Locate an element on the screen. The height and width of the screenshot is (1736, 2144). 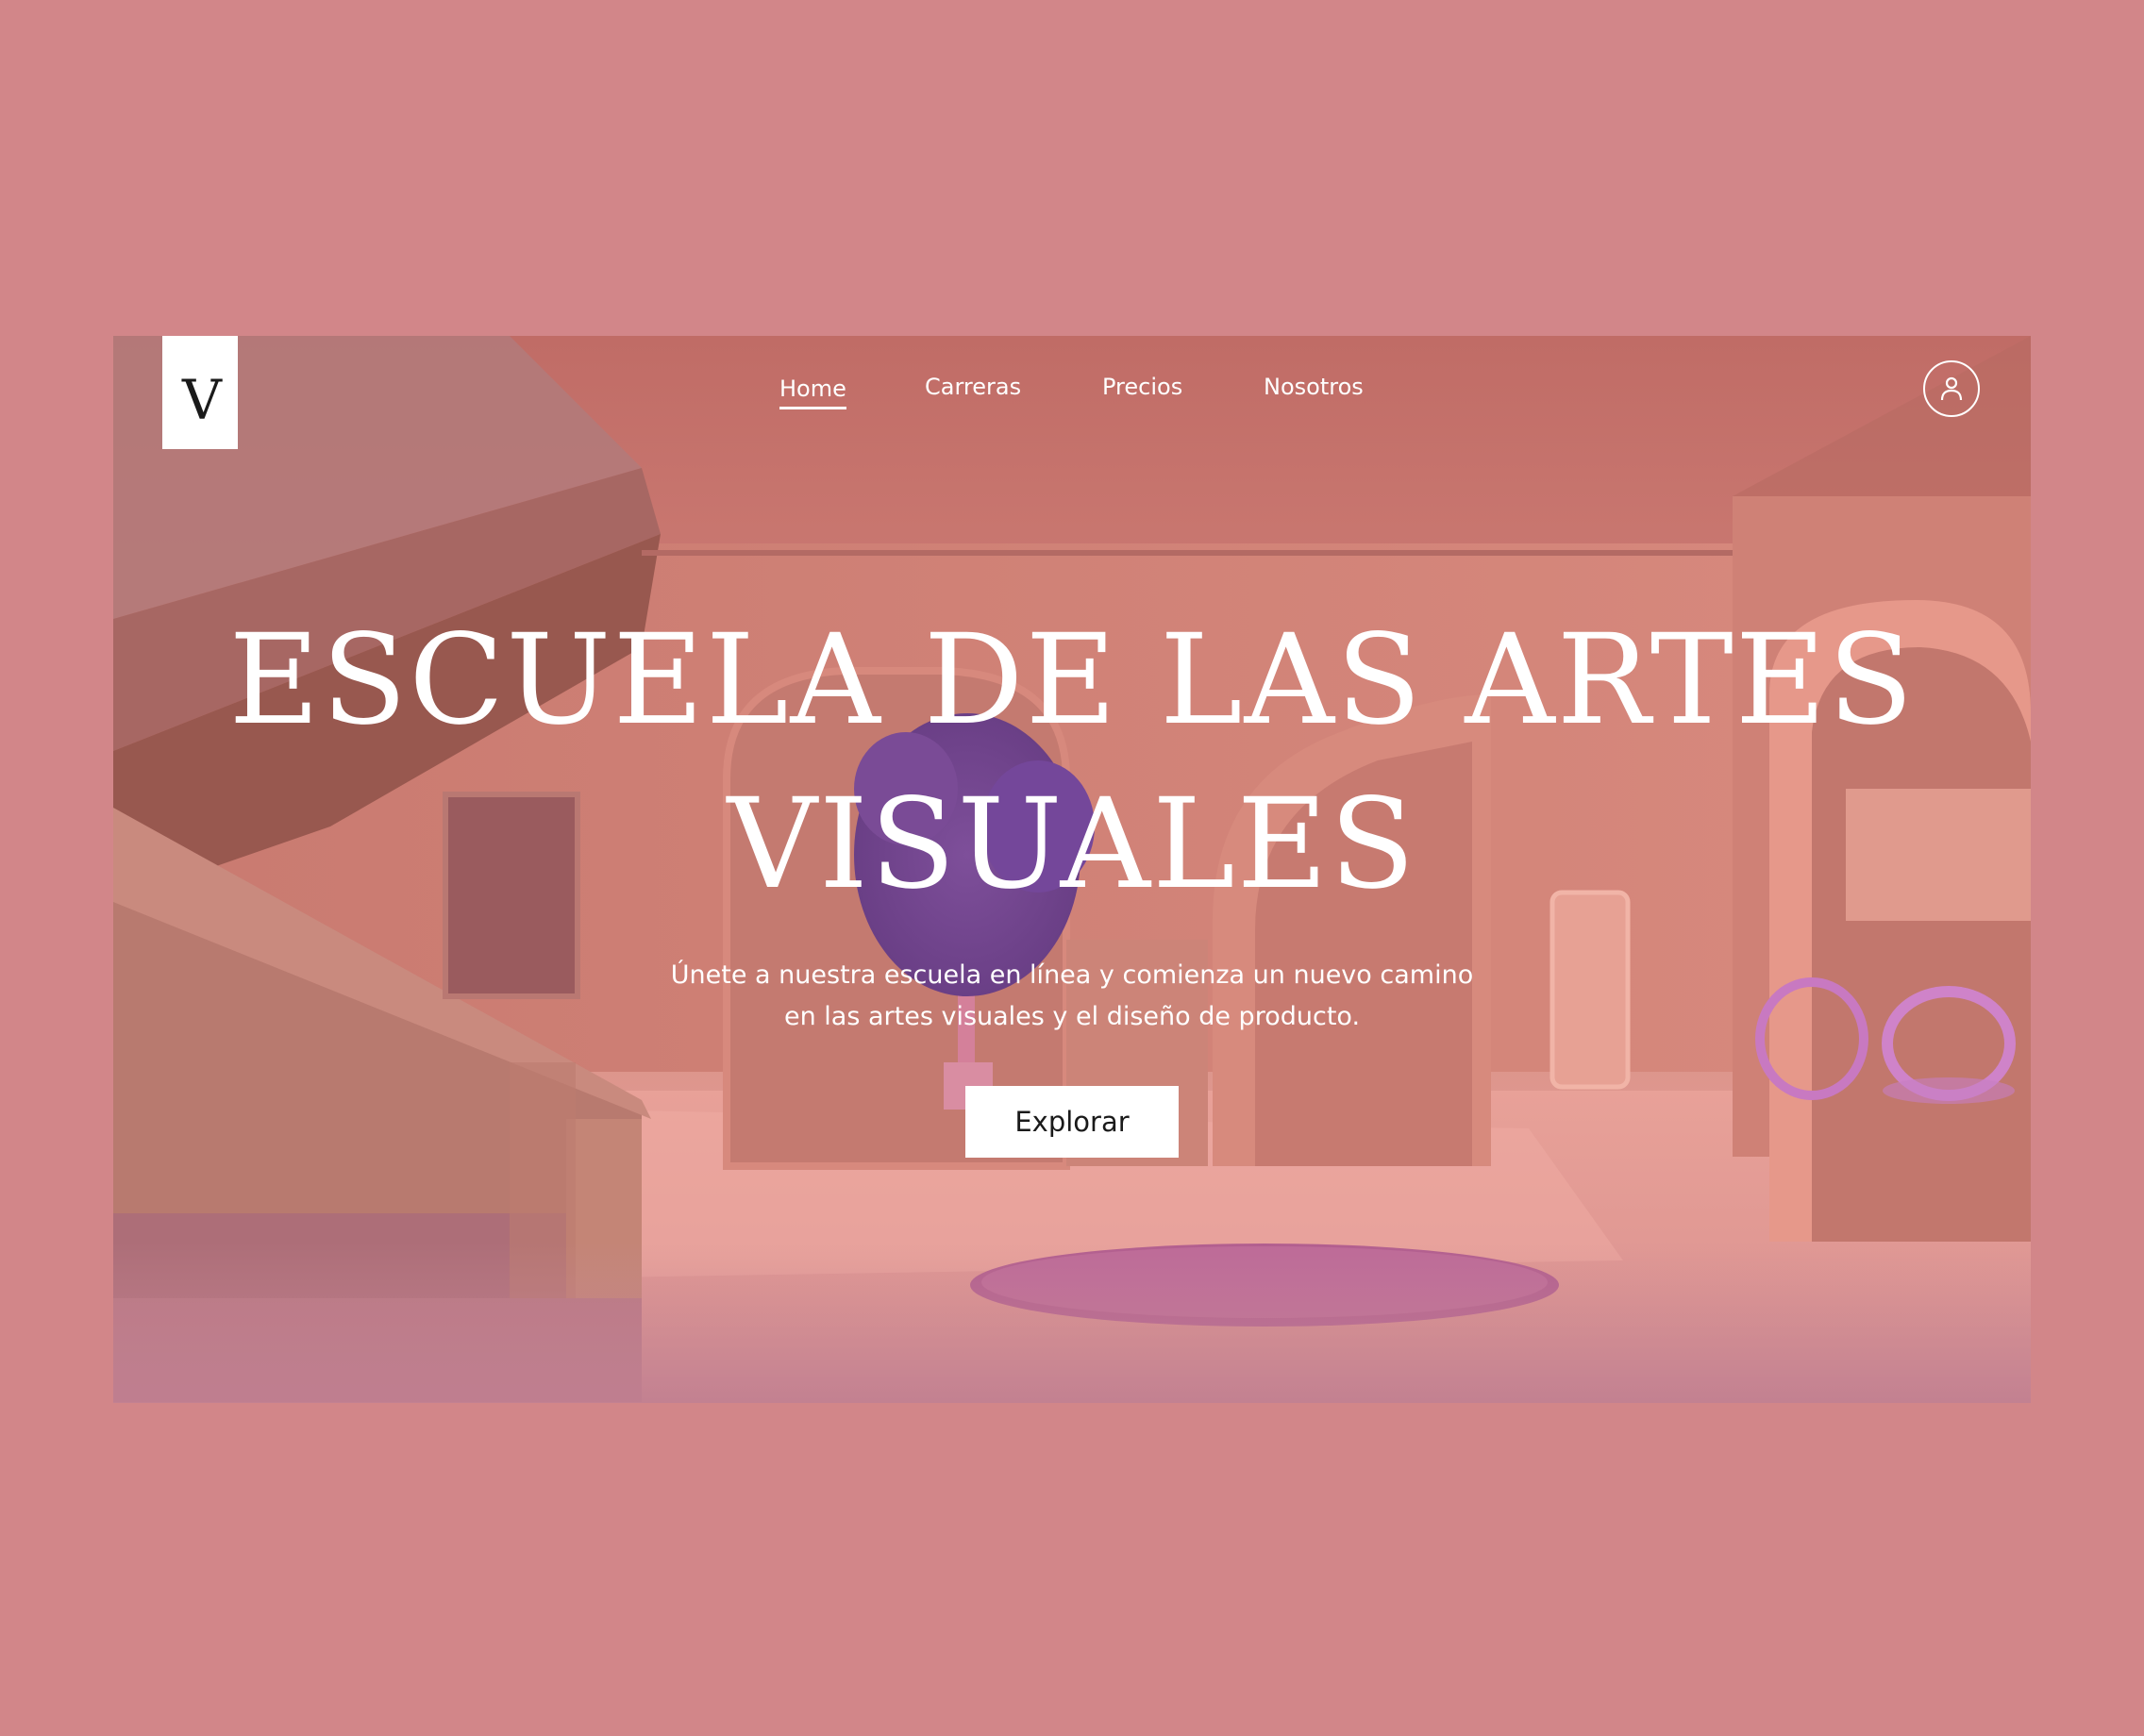
user-icon is located at coordinates (1951, 389).